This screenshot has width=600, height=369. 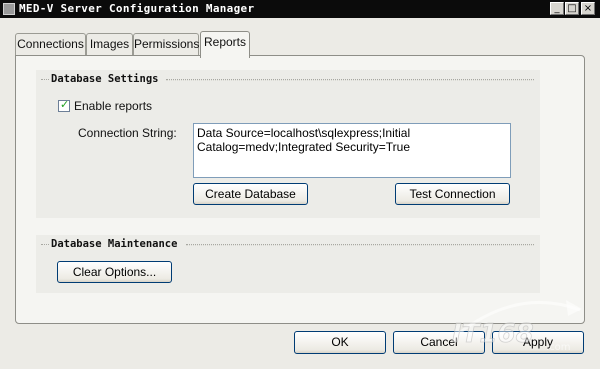 What do you see at coordinates (250, 194) in the screenshot?
I see `create-database-button: Create Database` at bounding box center [250, 194].